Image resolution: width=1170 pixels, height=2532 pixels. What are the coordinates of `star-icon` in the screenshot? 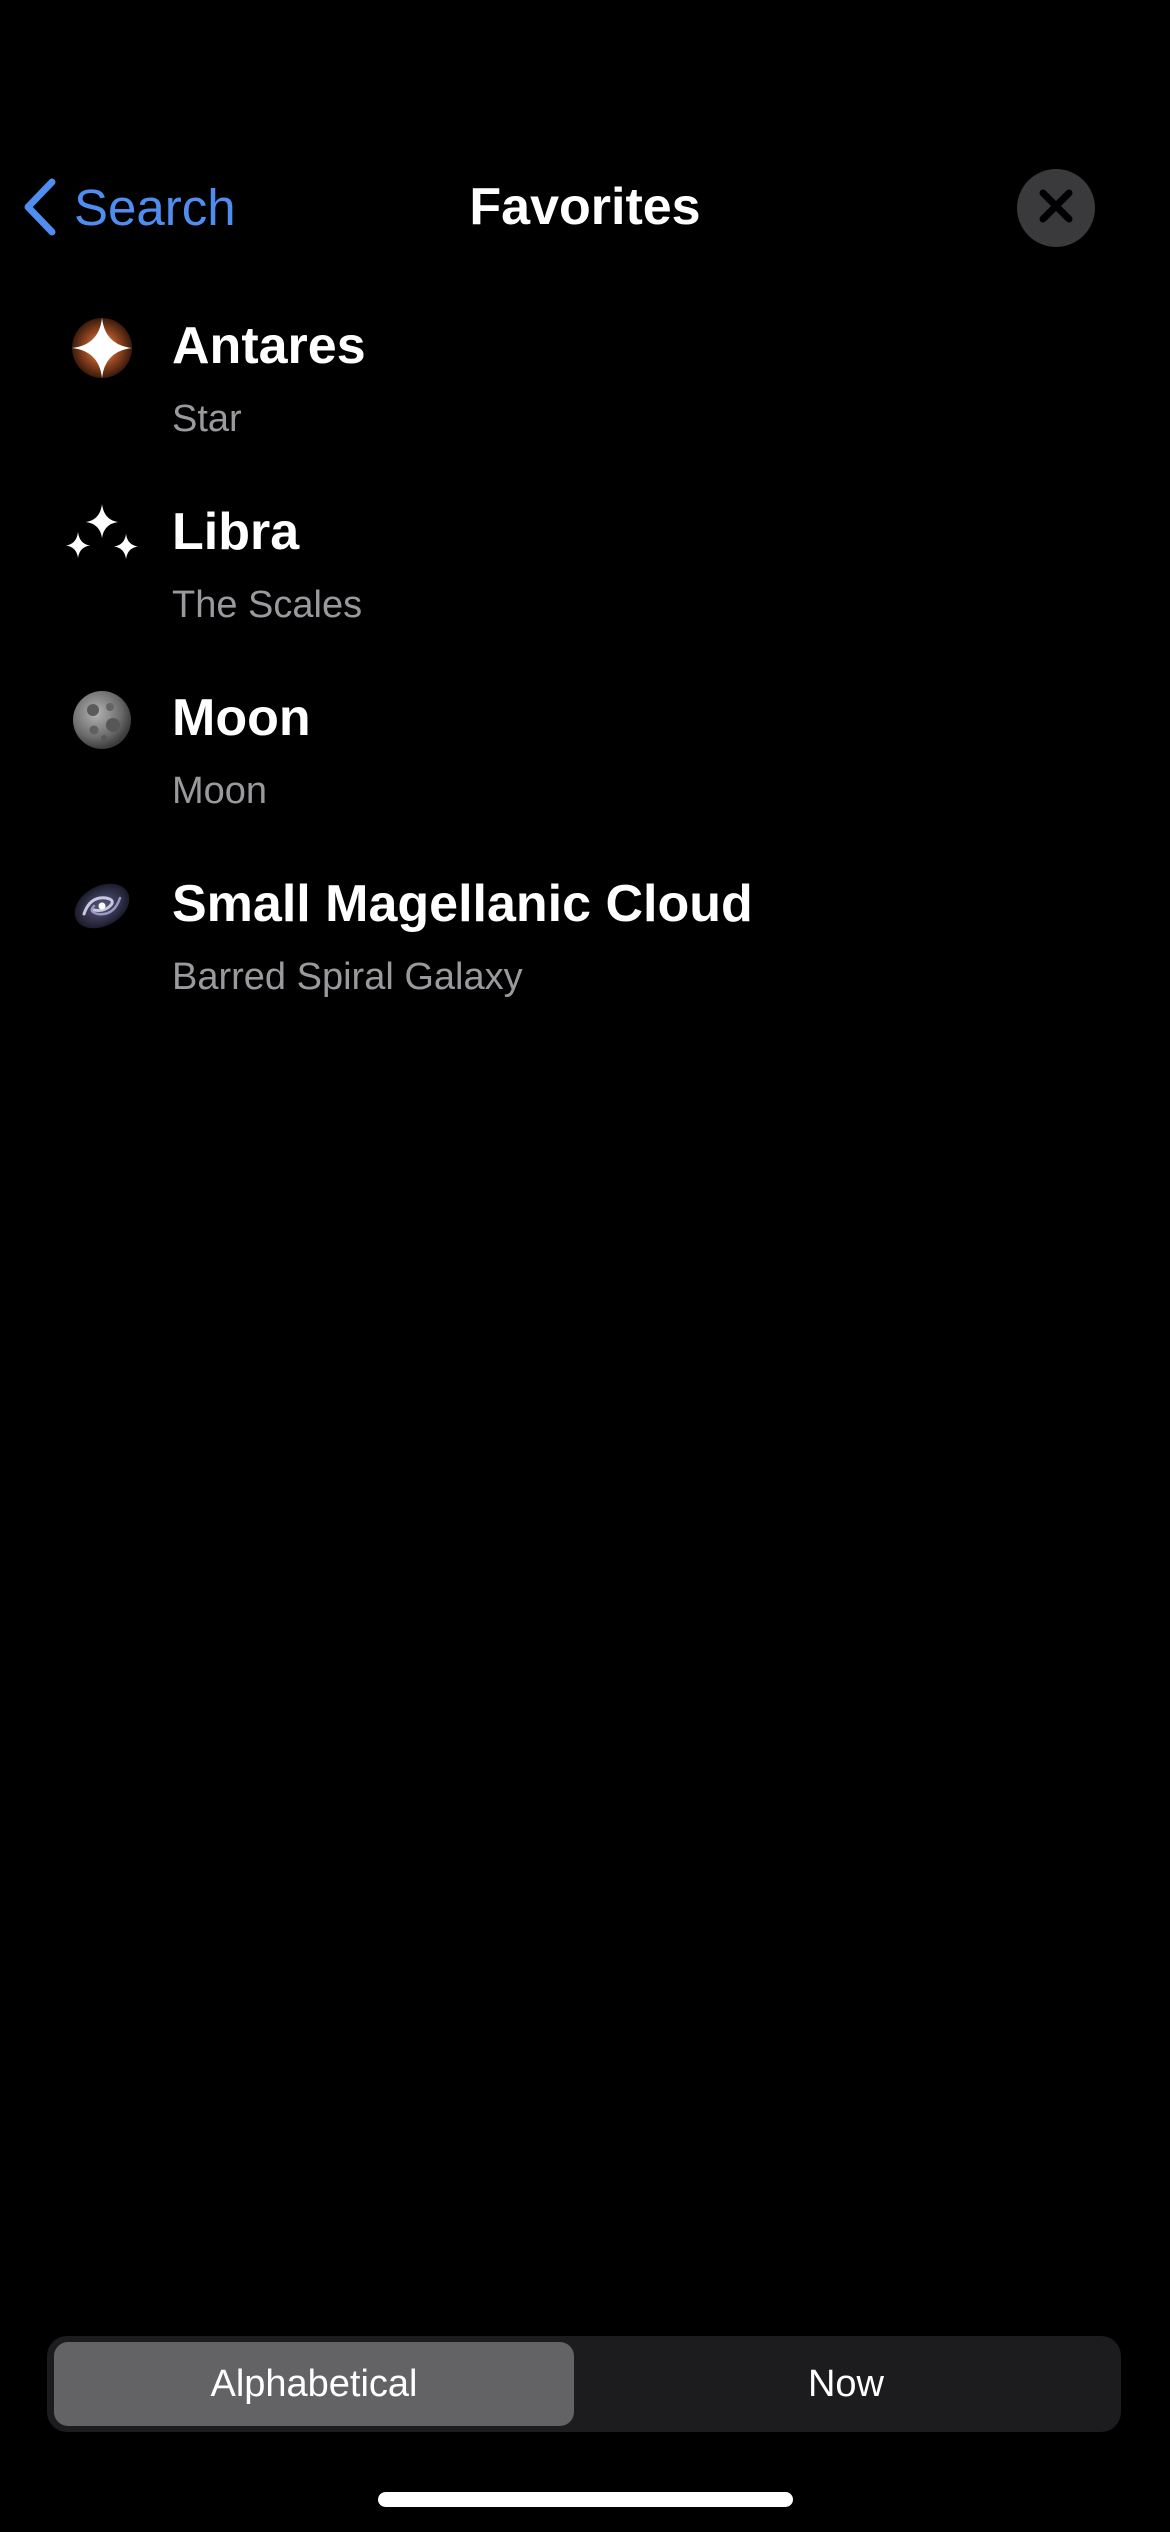 It's located at (102, 348).